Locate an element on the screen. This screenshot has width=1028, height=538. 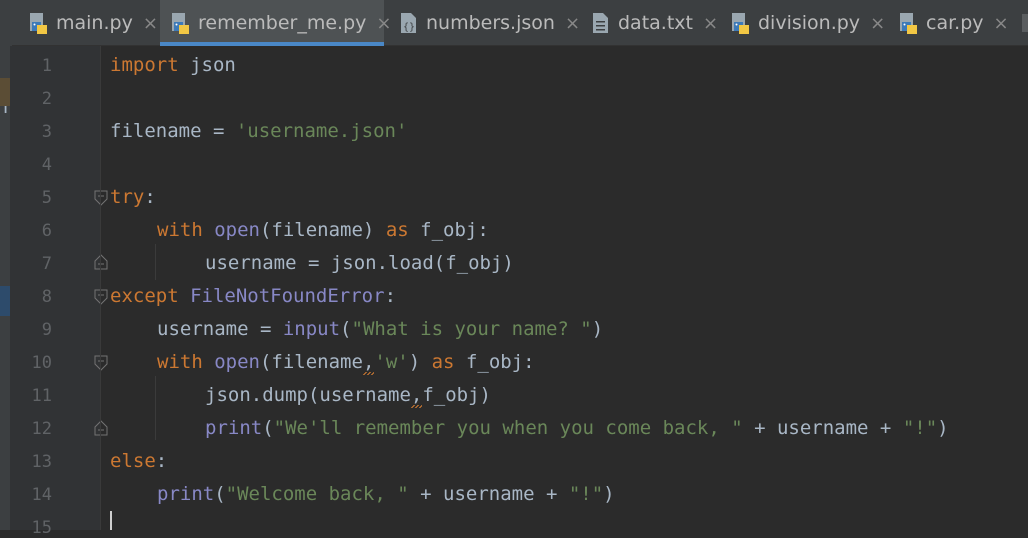
line-number: 5 is located at coordinates (46, 198).